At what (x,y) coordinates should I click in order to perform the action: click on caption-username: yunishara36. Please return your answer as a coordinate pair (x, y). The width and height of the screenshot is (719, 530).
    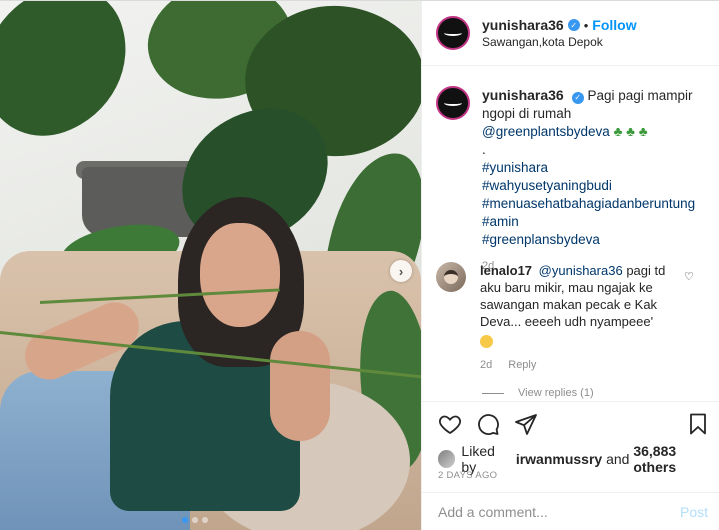
    Looking at the image, I should click on (523, 95).